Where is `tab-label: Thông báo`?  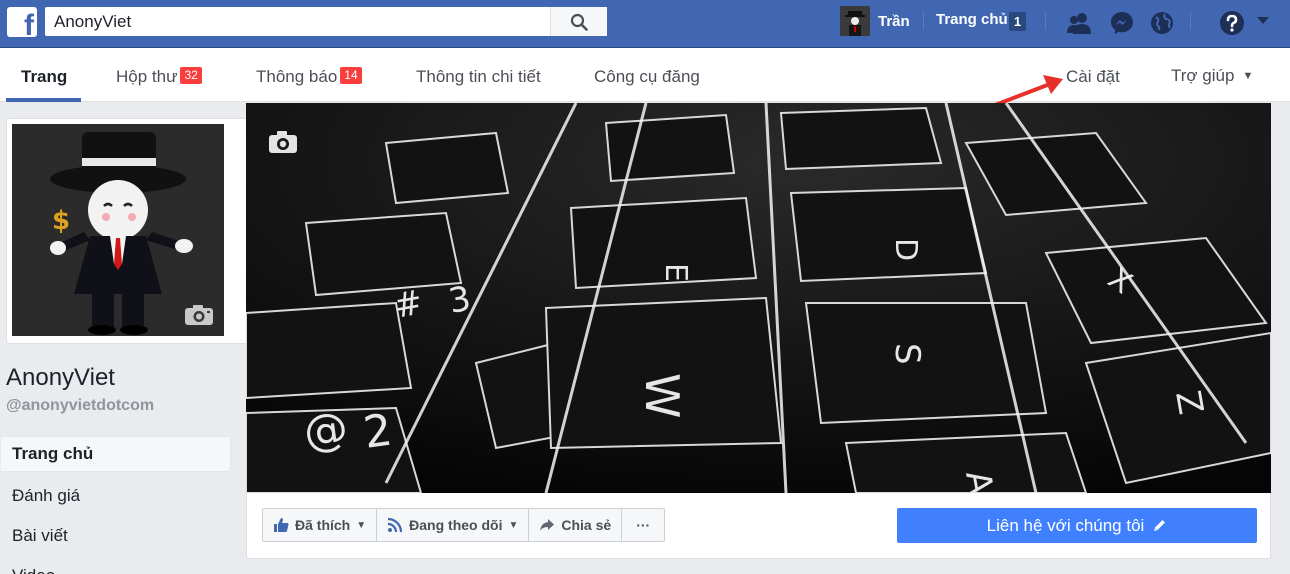
tab-label: Thông báo is located at coordinates (297, 76).